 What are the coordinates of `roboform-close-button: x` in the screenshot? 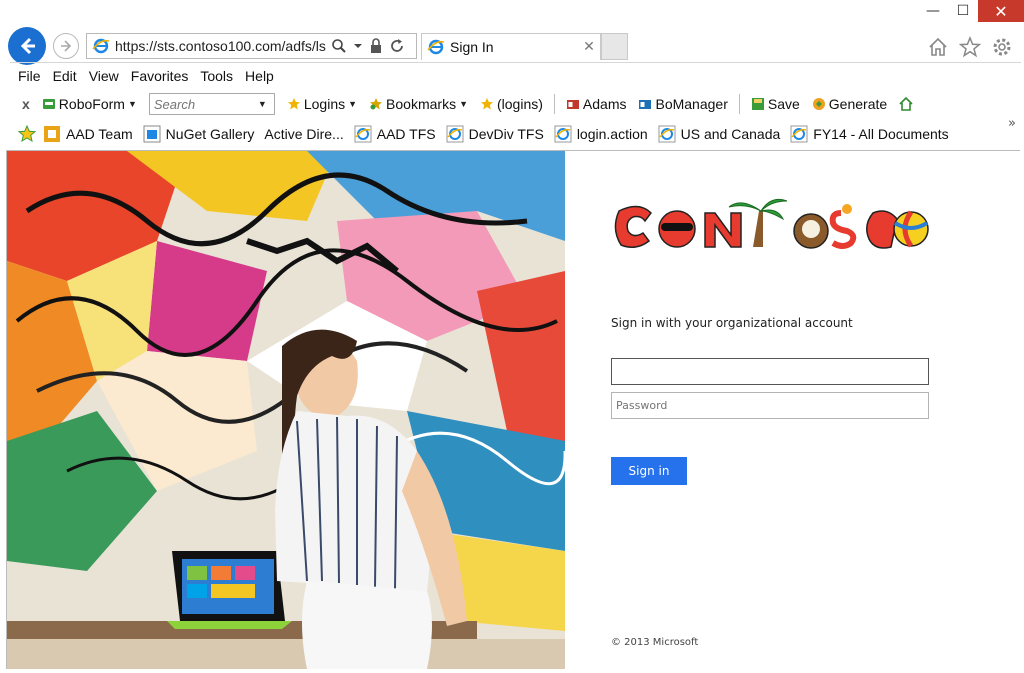 It's located at (26, 104).